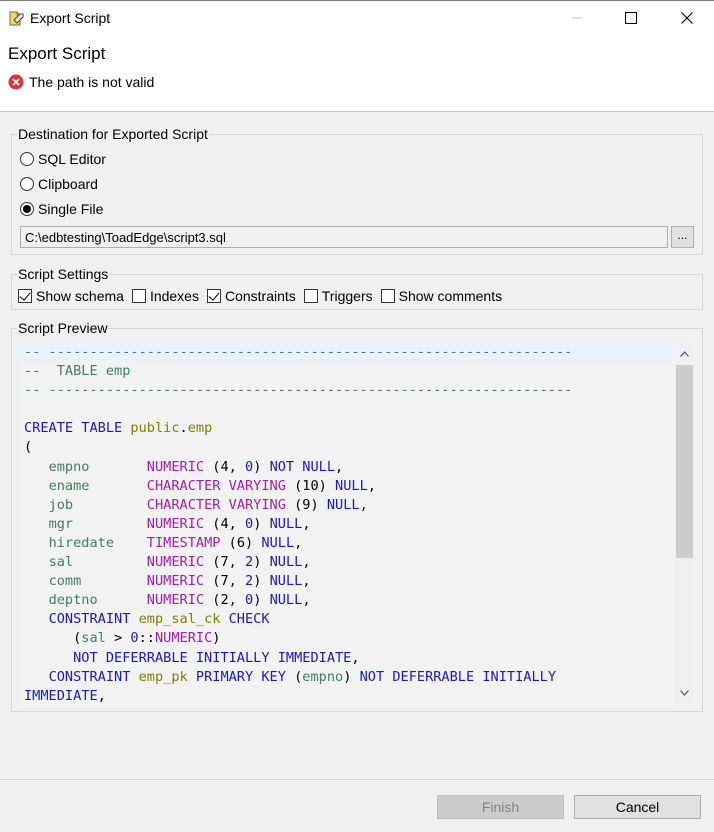 The height and width of the screenshot is (832, 714). I want to click on minimize-button, so click(577, 18).